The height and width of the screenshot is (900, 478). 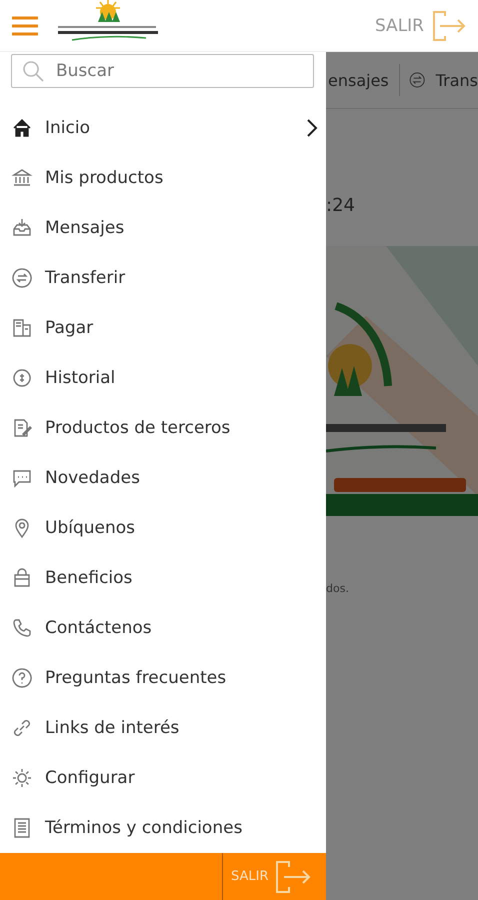 What do you see at coordinates (22, 278) in the screenshot?
I see `transfer-icon` at bounding box center [22, 278].